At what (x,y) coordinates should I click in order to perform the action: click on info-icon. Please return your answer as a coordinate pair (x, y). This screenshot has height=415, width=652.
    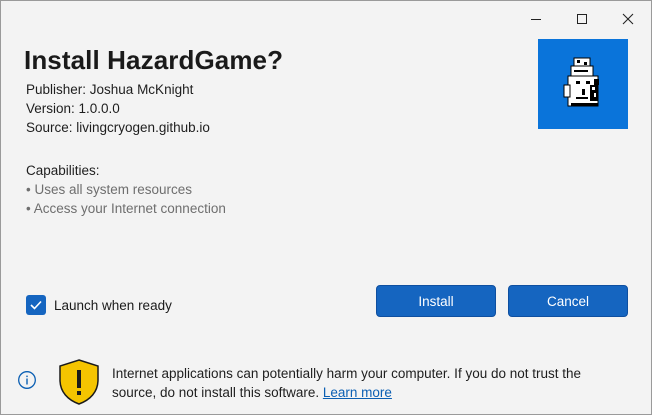
    Looking at the image, I should click on (27, 380).